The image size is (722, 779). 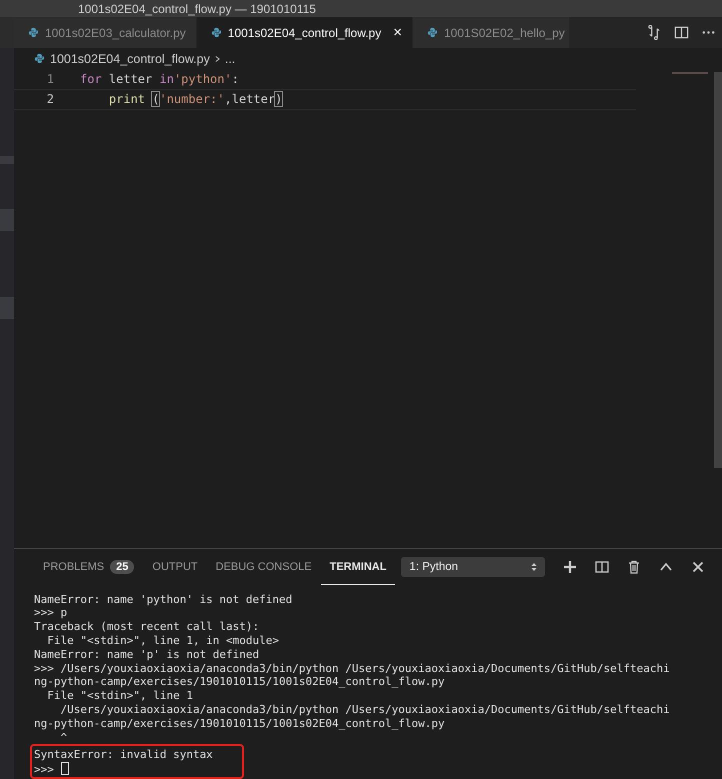 I want to click on breadcrumb-file: 1001s02E04_control_flow.py, so click(x=130, y=59).